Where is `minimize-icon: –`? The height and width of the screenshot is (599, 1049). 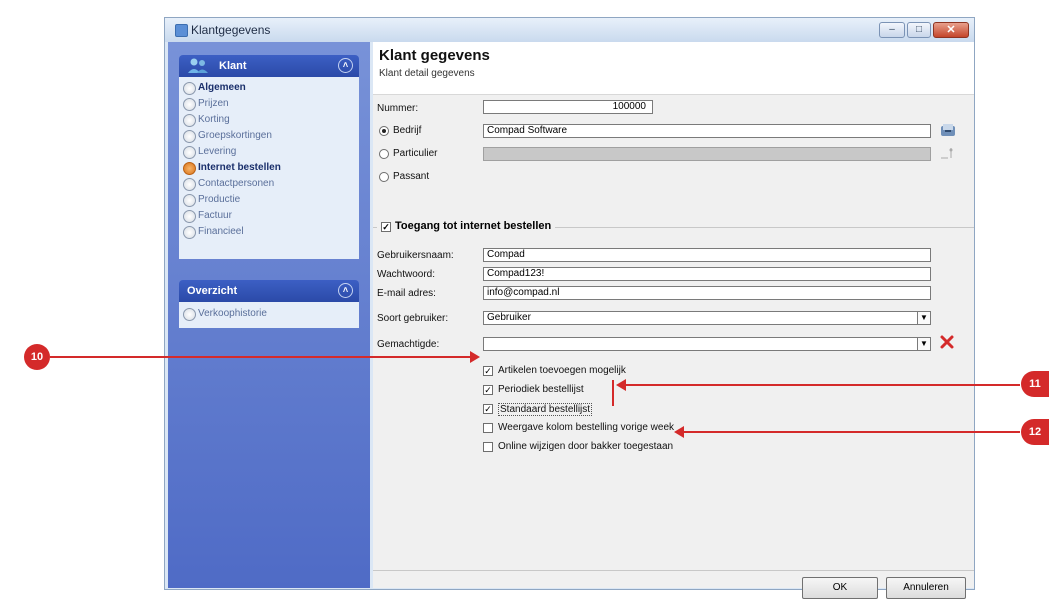 minimize-icon: – is located at coordinates (892, 29).